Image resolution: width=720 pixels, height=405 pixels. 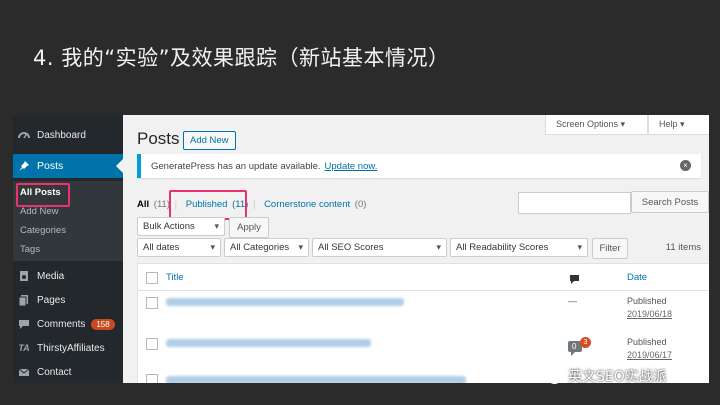 What do you see at coordinates (61, 324) in the screenshot?
I see `sidebar-item-label: Comments` at bounding box center [61, 324].